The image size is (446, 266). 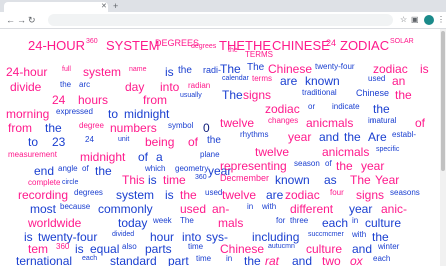 What do you see at coordinates (346, 106) in the screenshot?
I see `word: indicate` at bounding box center [346, 106].